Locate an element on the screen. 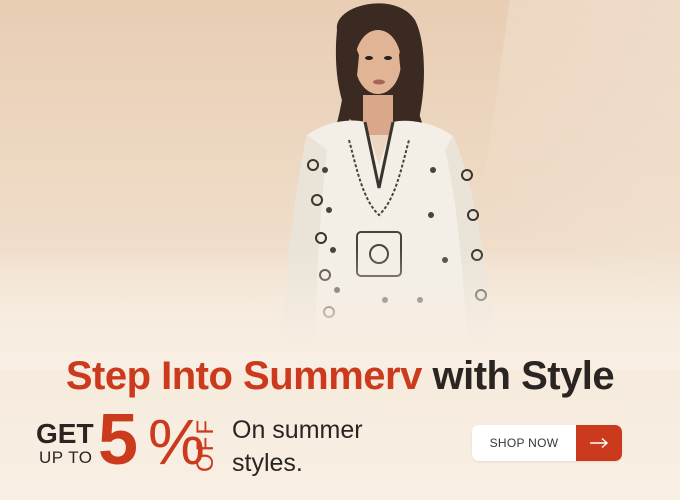  shop-now-button: SHOP NOW is located at coordinates (547, 443).